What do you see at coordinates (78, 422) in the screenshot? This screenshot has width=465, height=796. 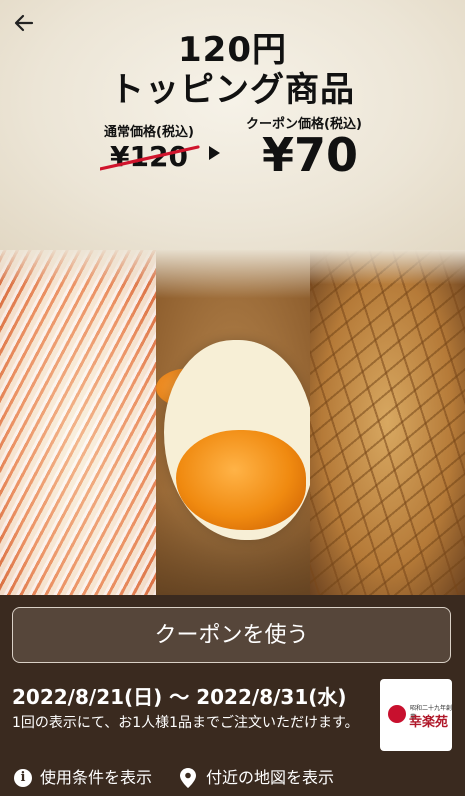 I see `photo-negi-topping` at bounding box center [78, 422].